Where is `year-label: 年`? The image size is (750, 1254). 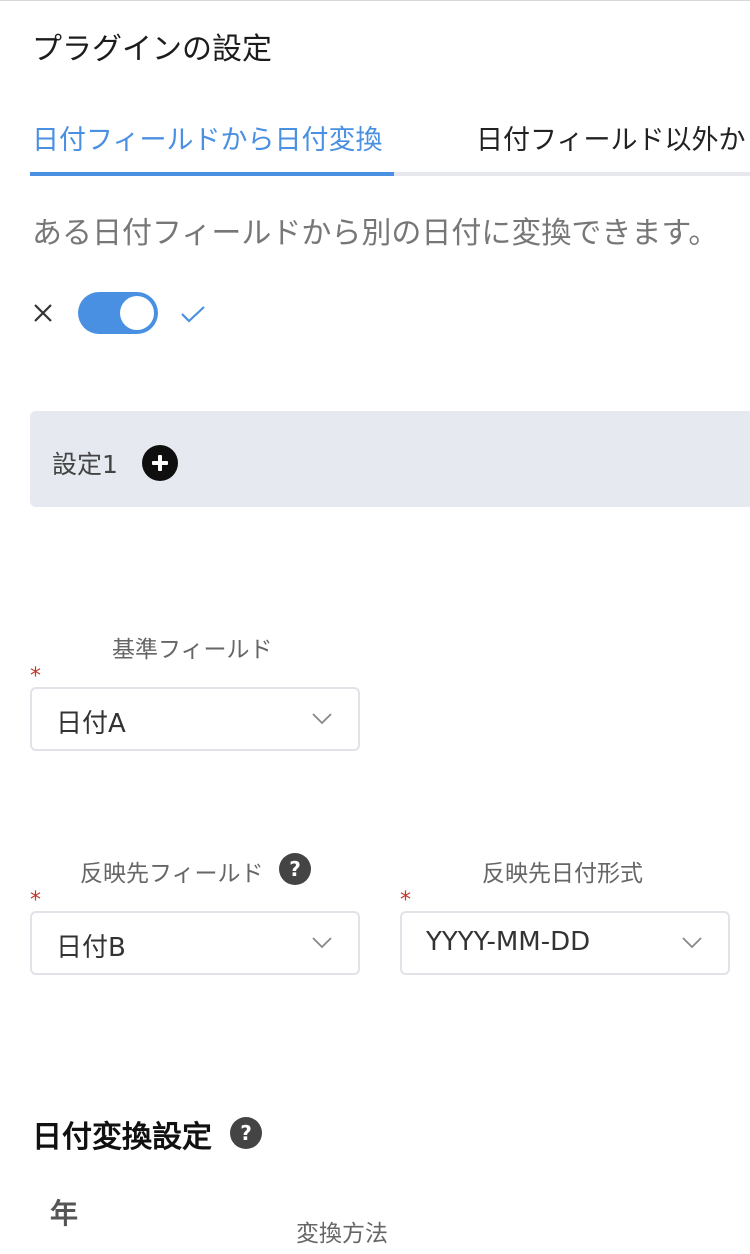
year-label: 年 is located at coordinates (64, 1213).